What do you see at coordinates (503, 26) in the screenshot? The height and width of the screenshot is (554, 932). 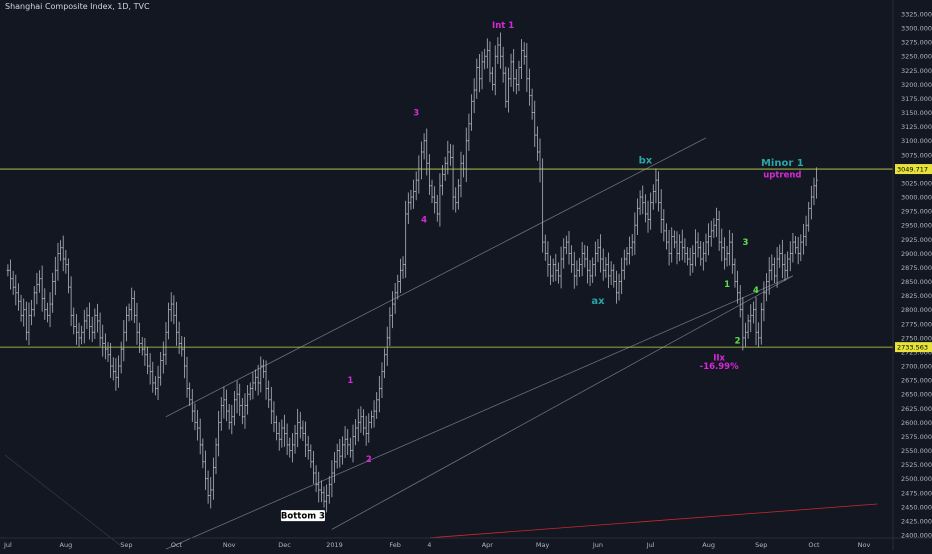 I see `annotation-label: Int 1` at bounding box center [503, 26].